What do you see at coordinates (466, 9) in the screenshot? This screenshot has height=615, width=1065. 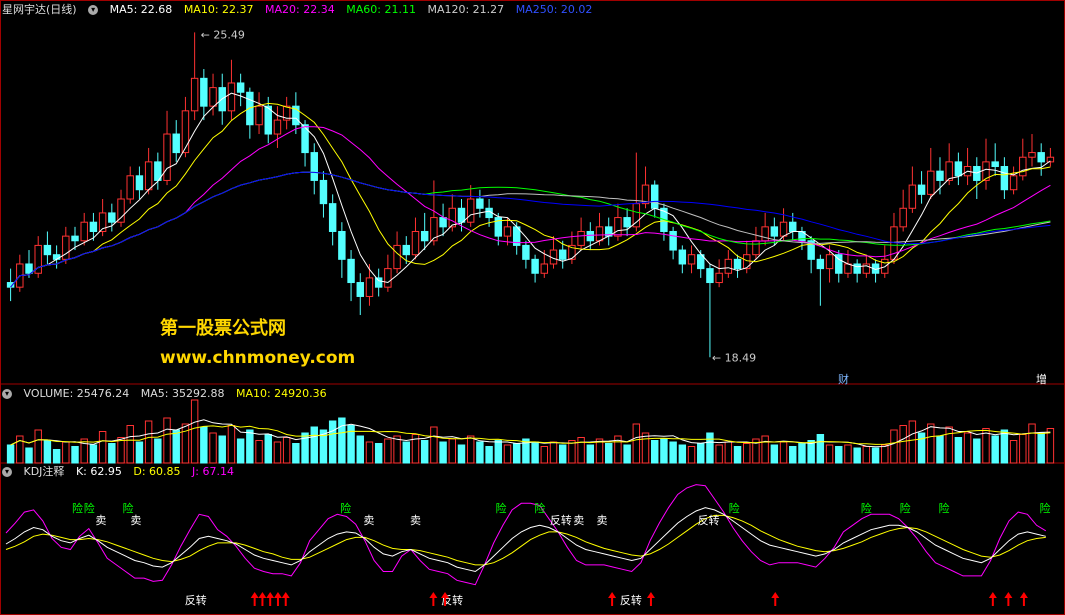 I see `ma120-value: MA120: 21.27` at bounding box center [466, 9].